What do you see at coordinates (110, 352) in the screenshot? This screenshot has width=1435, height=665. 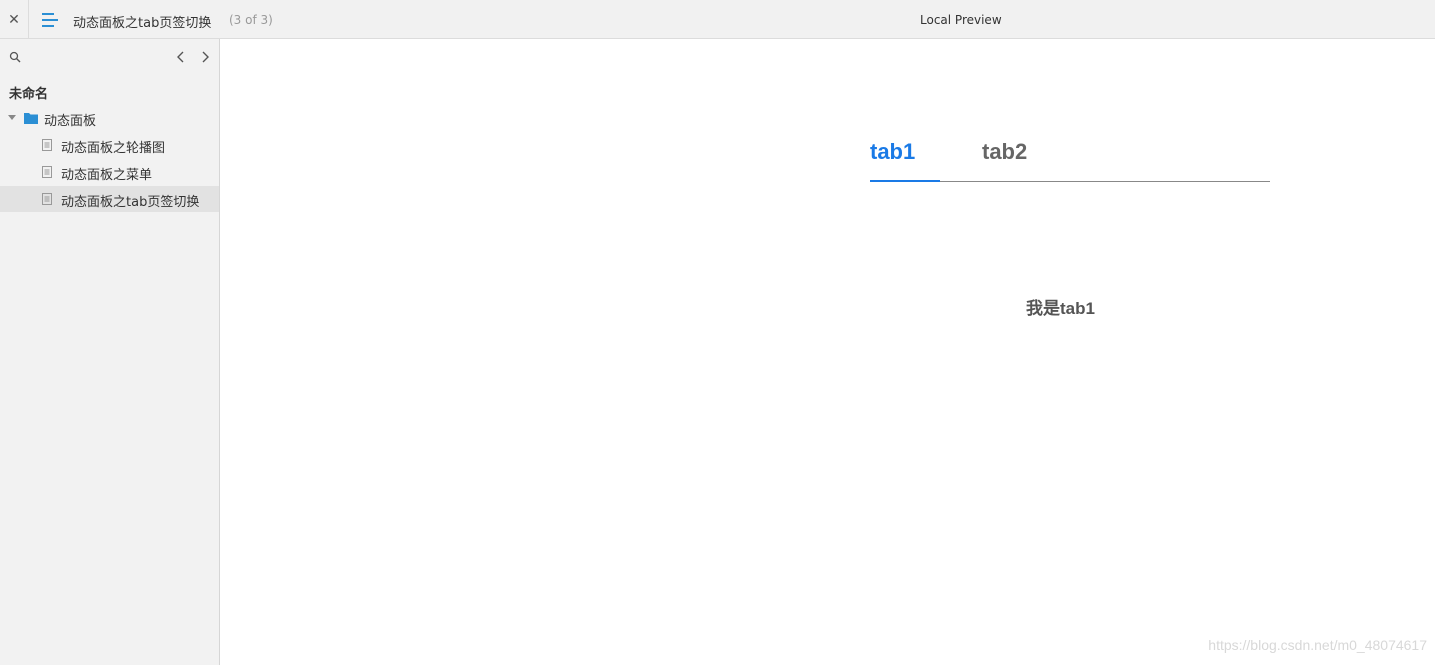 I see `sidebar: 未命名 动态面板 动态面板之轮播图 动态面板之菜单 动态面板之tab页签切换` at bounding box center [110, 352].